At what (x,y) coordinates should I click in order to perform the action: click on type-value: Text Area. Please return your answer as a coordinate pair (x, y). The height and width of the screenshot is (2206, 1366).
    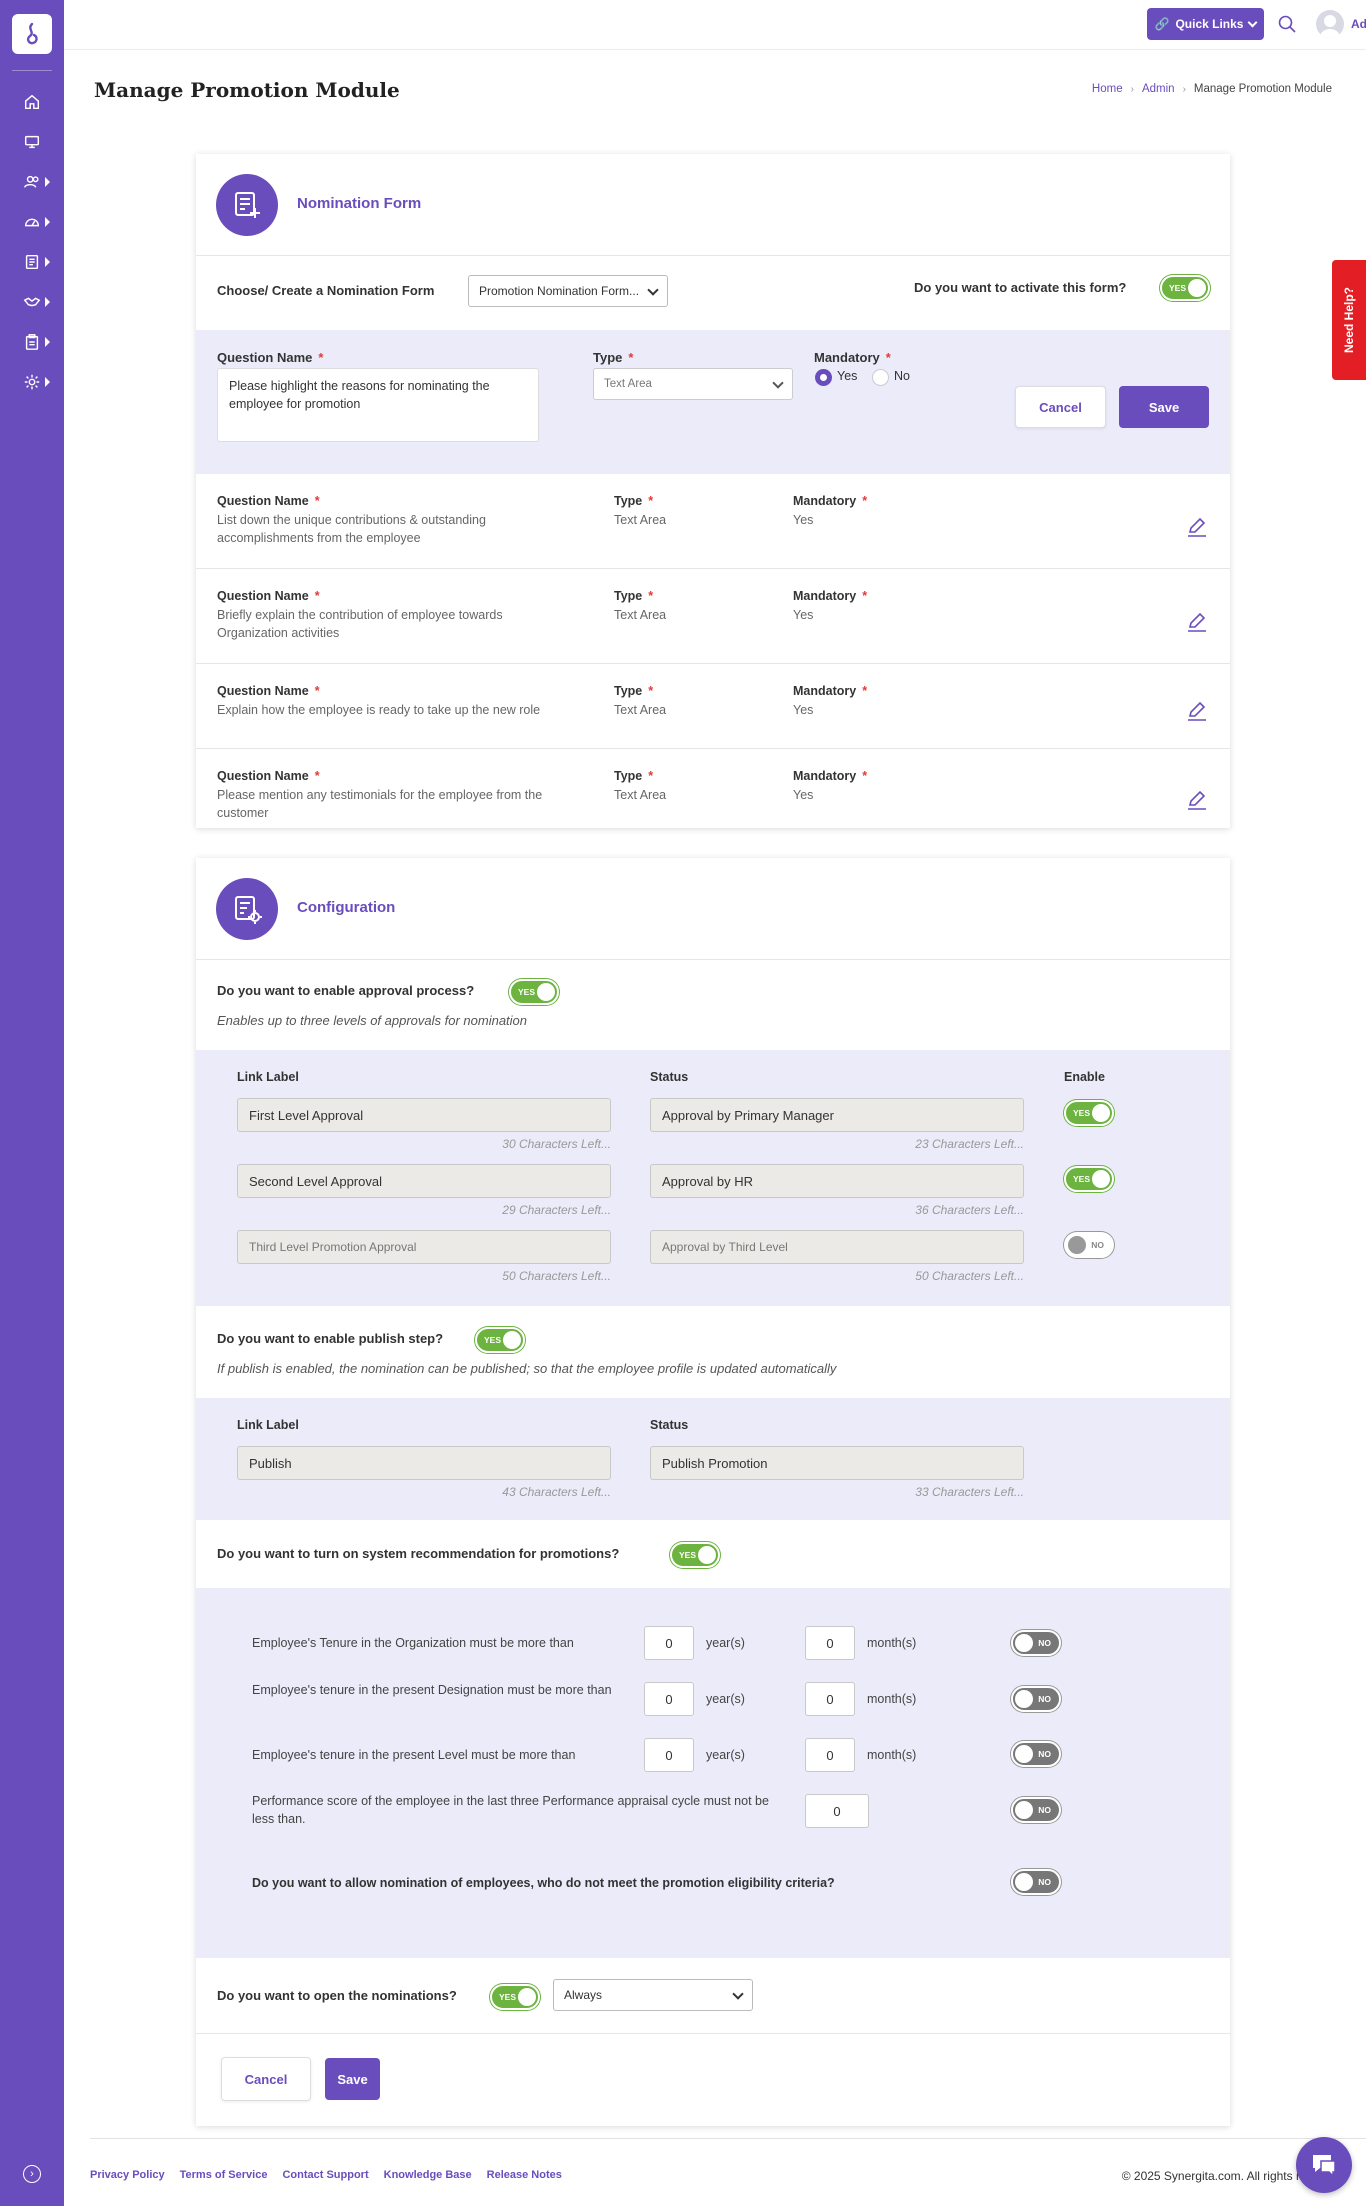
    Looking at the image, I should click on (640, 520).